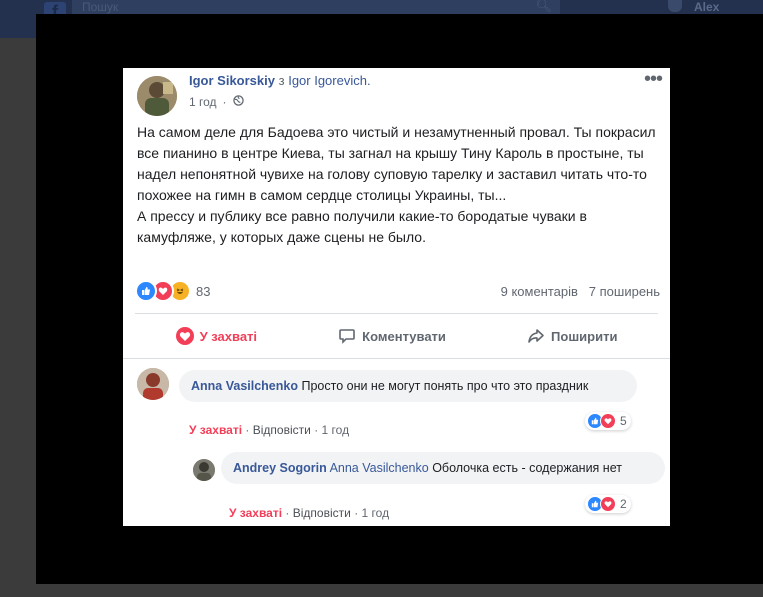 This screenshot has width=763, height=597. What do you see at coordinates (706, 7) in the screenshot?
I see `profile-name: Alex` at bounding box center [706, 7].